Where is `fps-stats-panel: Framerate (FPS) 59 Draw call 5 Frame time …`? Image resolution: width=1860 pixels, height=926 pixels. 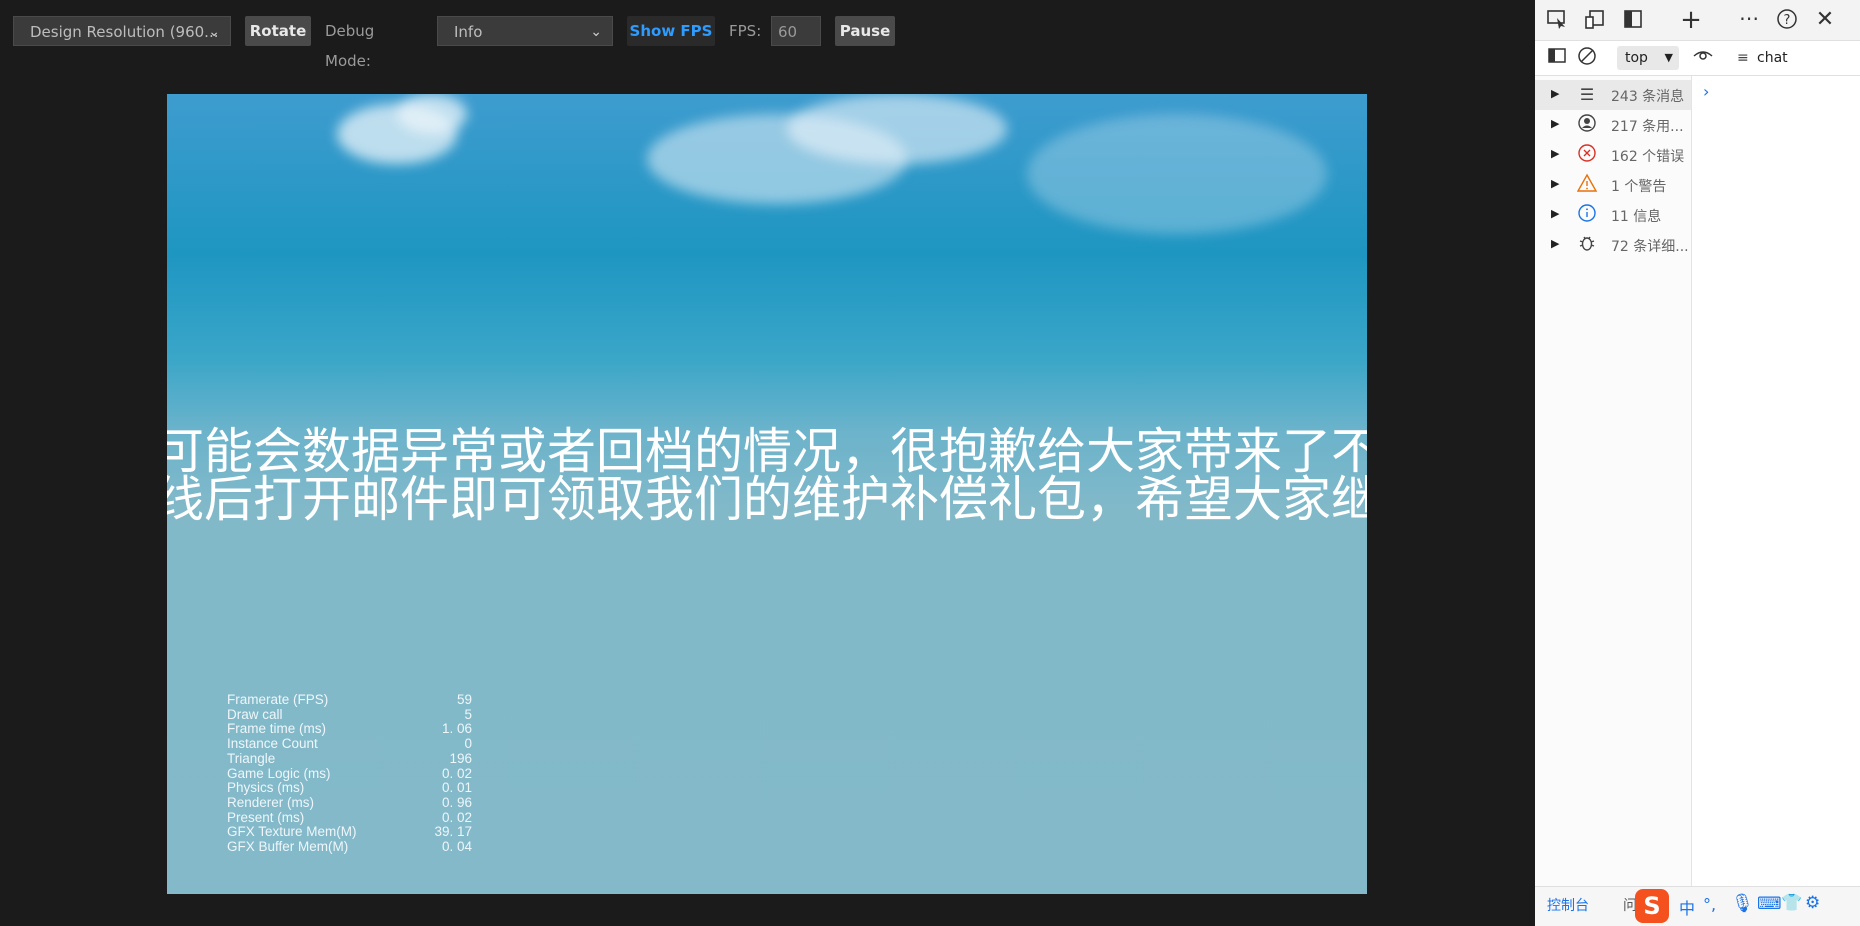
fps-stats-panel: Framerate (FPS) 59 Draw call 5 Frame time … is located at coordinates (349, 773).